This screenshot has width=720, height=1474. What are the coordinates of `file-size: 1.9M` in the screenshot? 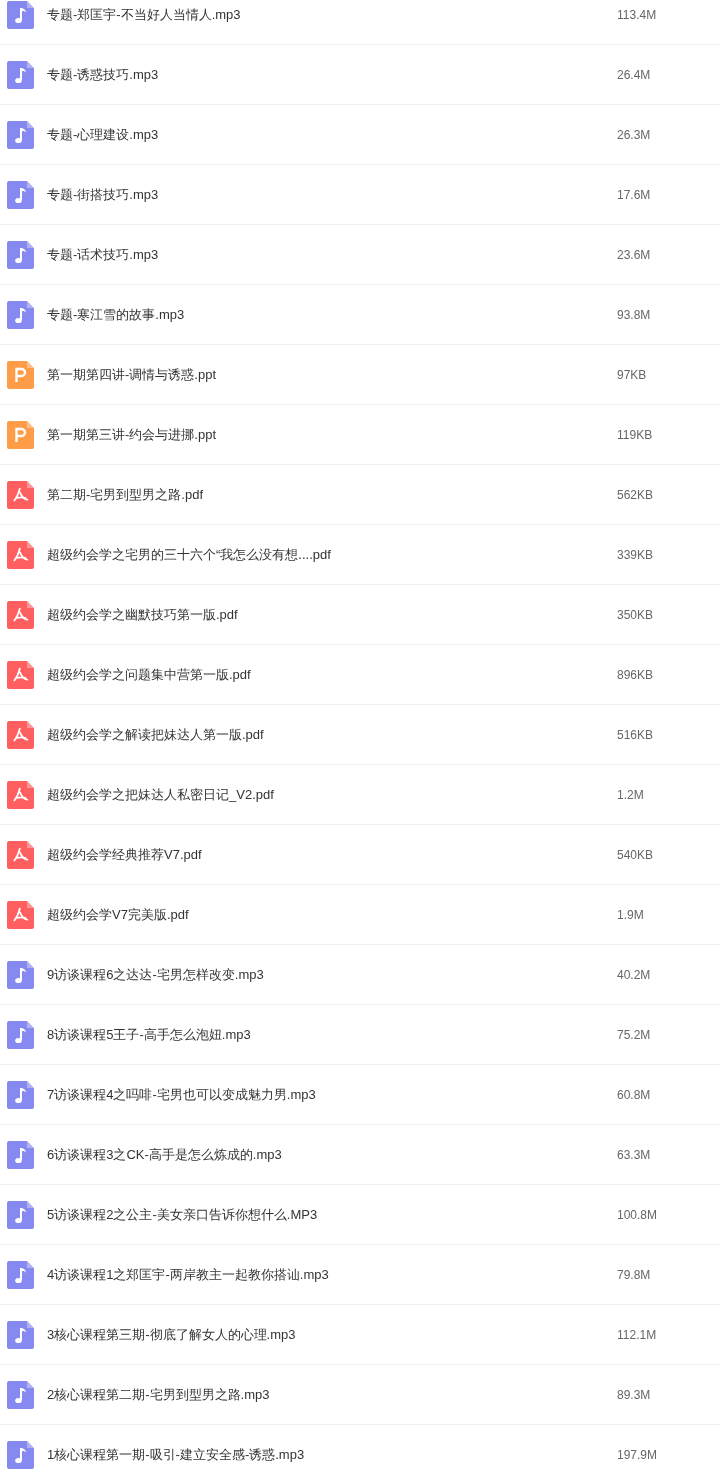 It's located at (631, 915).